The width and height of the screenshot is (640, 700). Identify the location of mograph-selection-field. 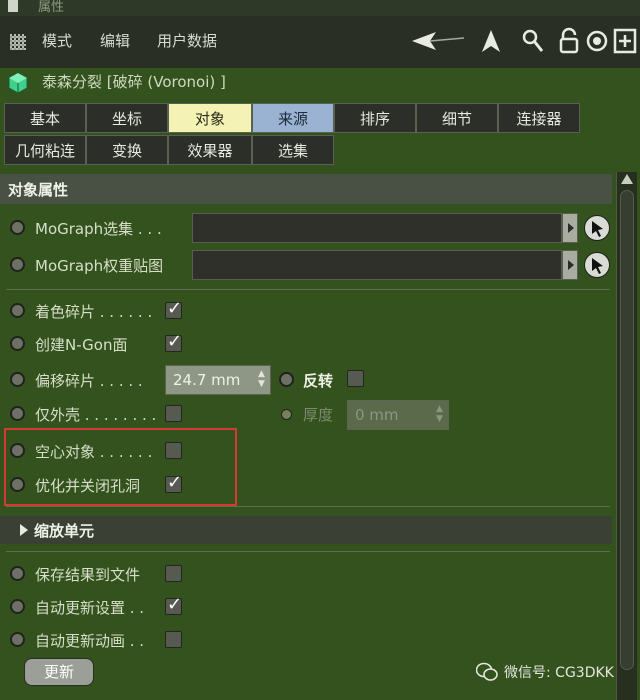
(377, 228).